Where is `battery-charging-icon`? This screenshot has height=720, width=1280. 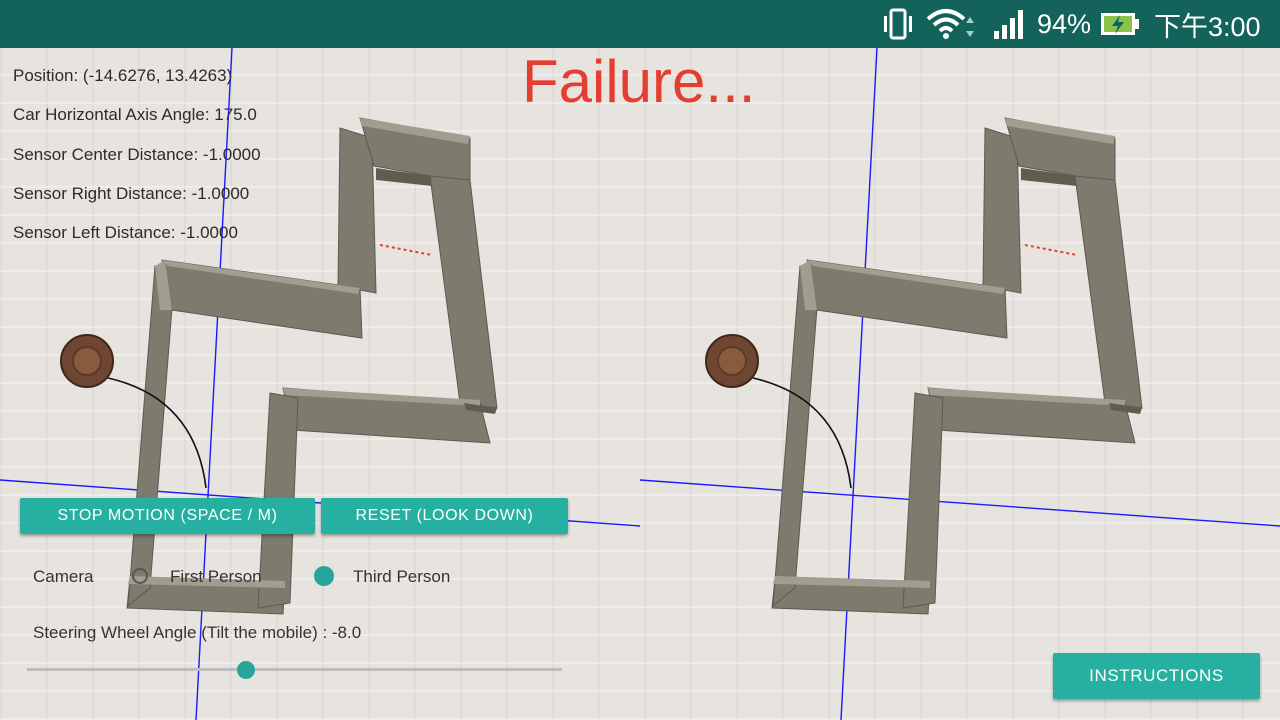 battery-charging-icon is located at coordinates (1120, 24).